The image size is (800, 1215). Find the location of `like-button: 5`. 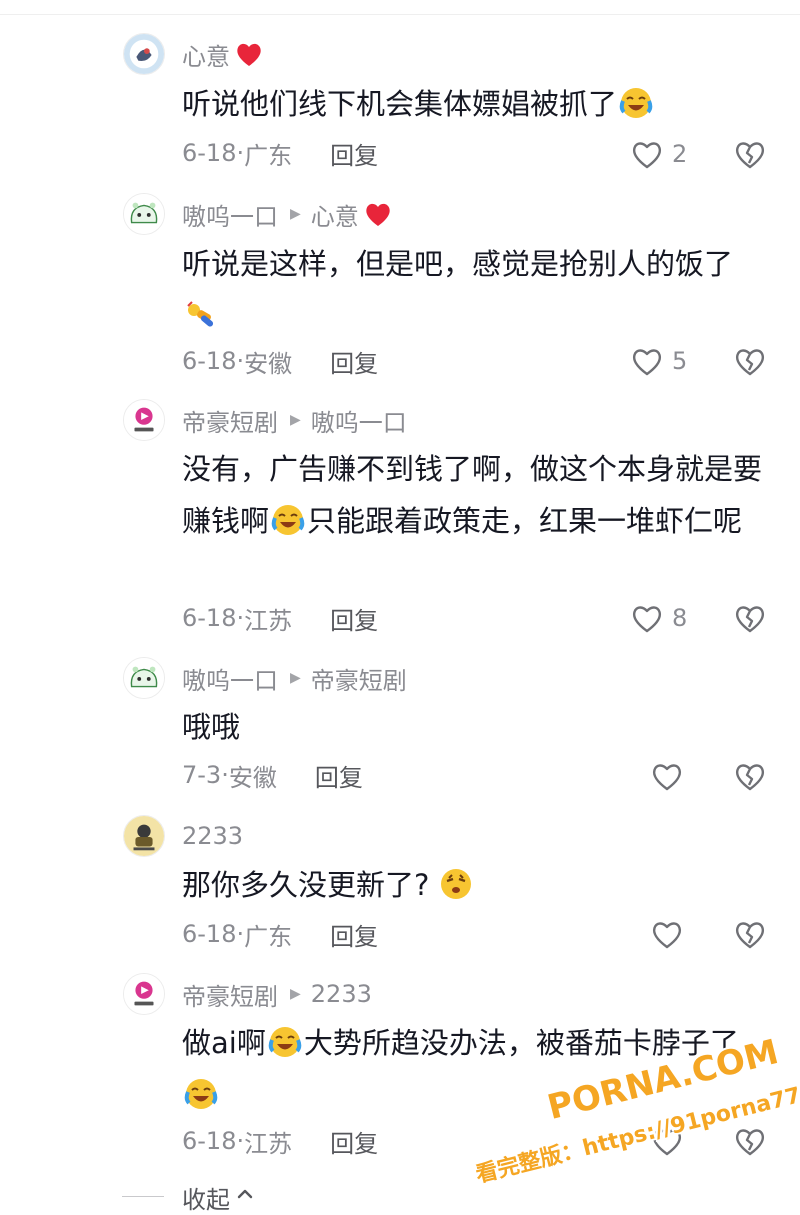

like-button: 5 is located at coordinates (658, 361).